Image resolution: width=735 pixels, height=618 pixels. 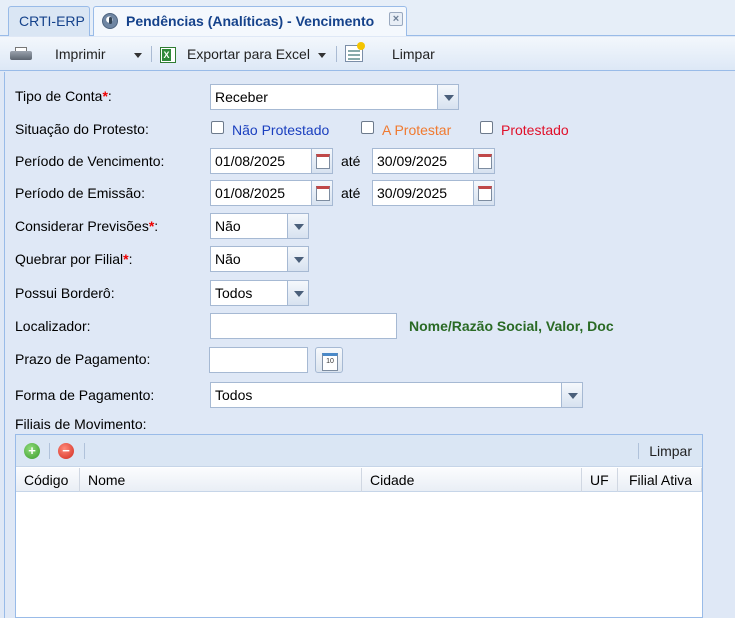 I want to click on periodo-emissao-label: Período de Emissão:, so click(x=80, y=193).